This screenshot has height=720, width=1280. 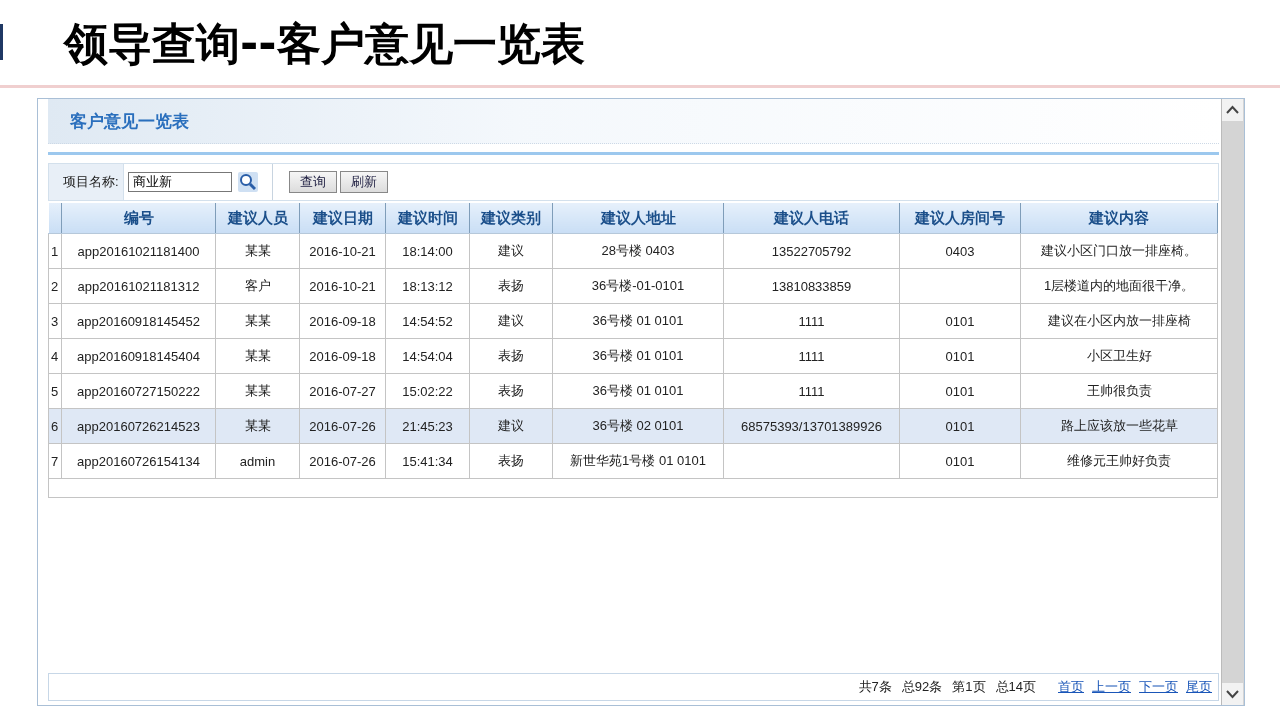 I want to click on pagination-link: 上一页, so click(x=1111, y=687).